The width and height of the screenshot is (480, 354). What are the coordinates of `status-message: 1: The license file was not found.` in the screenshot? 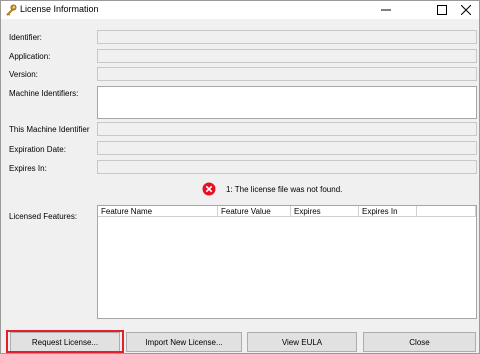 It's located at (272, 189).